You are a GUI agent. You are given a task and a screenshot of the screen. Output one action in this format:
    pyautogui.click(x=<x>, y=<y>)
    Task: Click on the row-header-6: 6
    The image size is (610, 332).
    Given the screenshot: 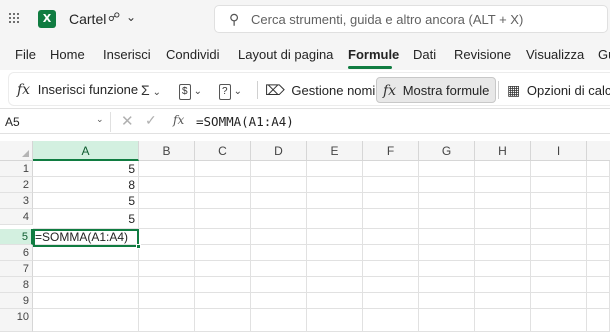 What is the action you would take?
    pyautogui.click(x=16, y=253)
    